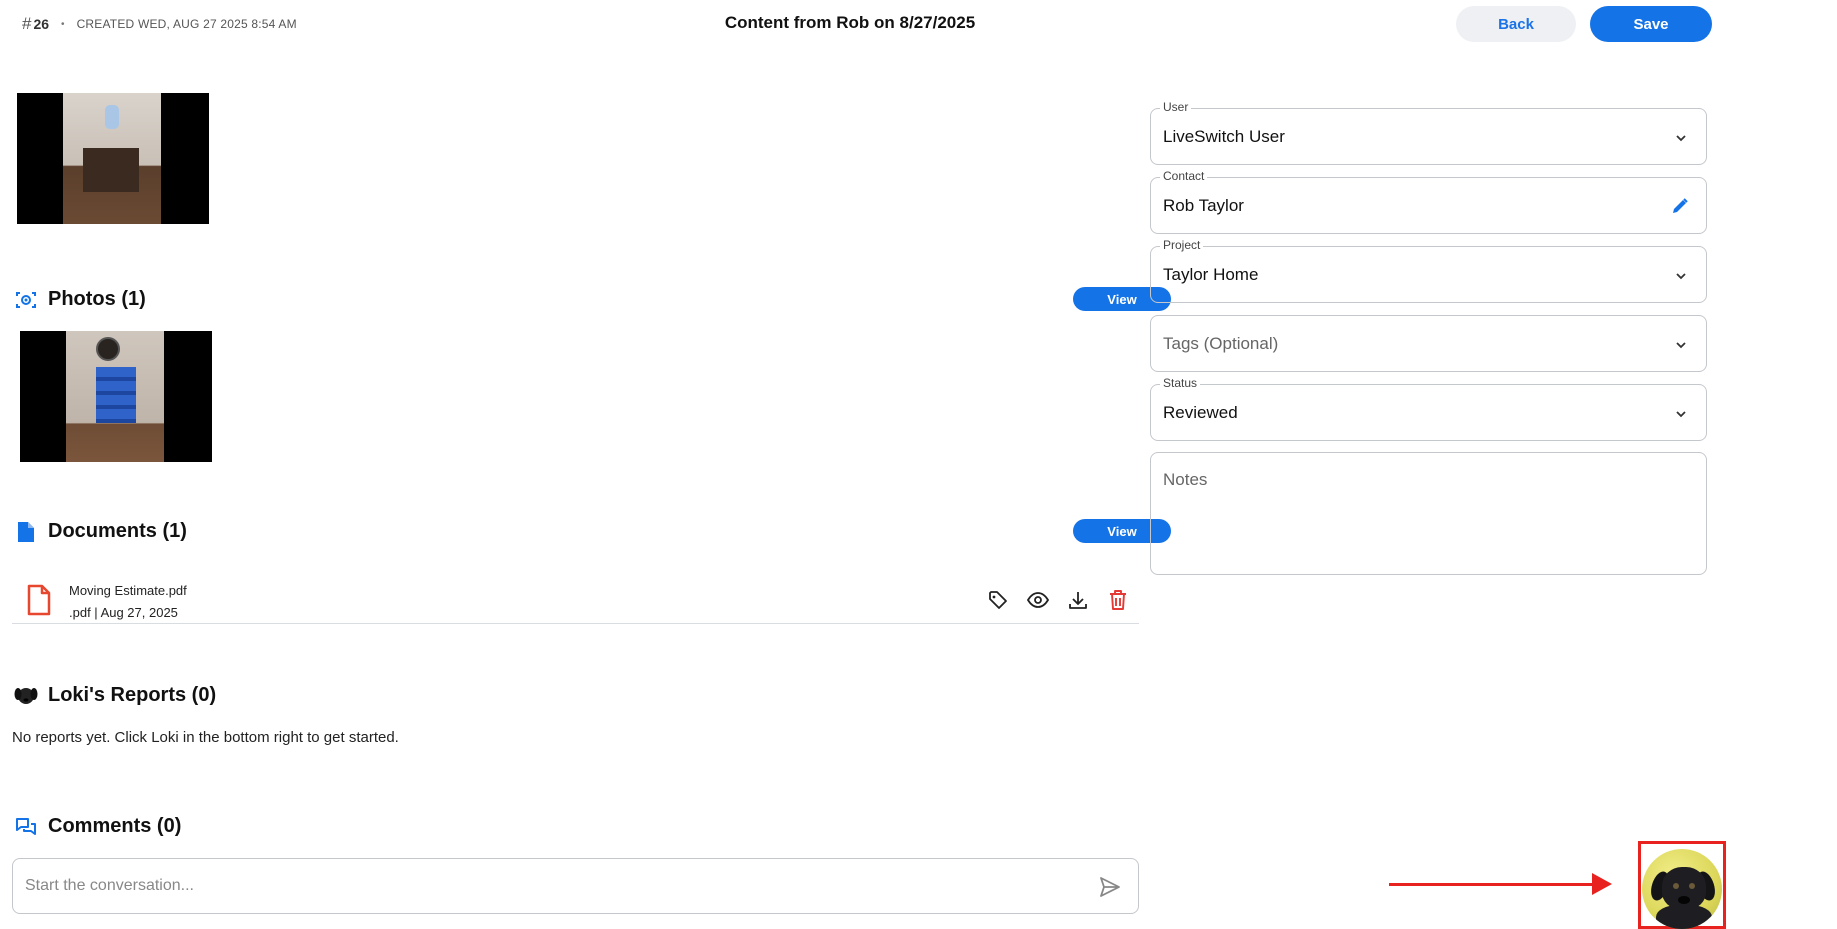  Describe the element at coordinates (123, 612) in the screenshot. I see `document-meta: .pdf | Aug 27, 2025` at that location.